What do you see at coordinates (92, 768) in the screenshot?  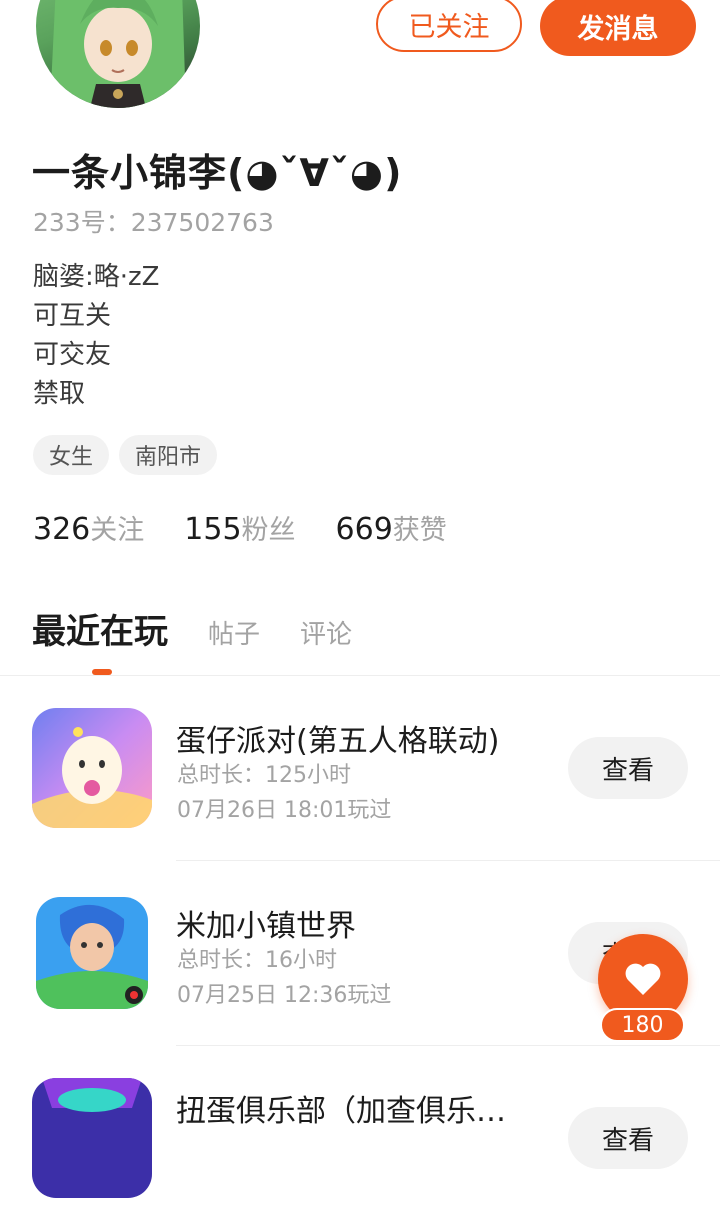 I see `eggy-party-icon` at bounding box center [92, 768].